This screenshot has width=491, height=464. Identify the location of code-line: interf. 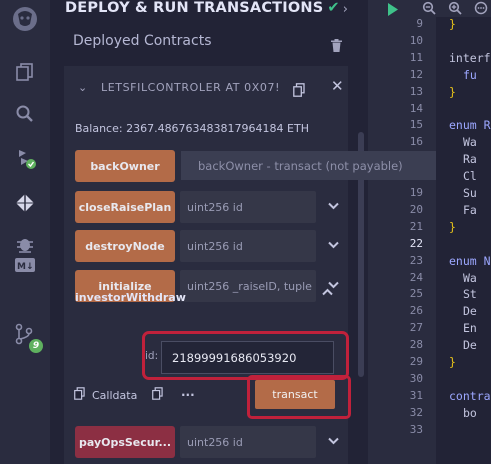
(470, 59).